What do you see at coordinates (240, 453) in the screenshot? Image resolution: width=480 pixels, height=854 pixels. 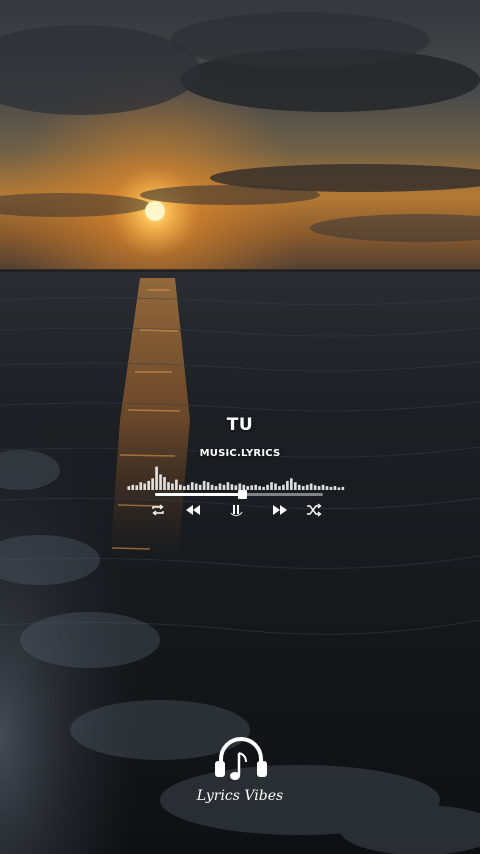 I see `artist-name: MUSIC.LYRICS` at bounding box center [240, 453].